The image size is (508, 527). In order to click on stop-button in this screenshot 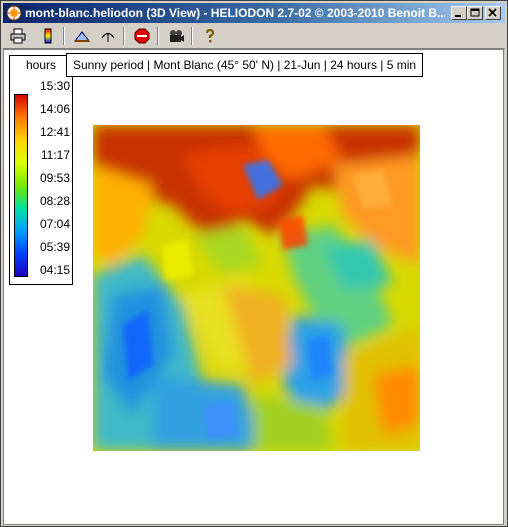, I will do `click(142, 36)`.